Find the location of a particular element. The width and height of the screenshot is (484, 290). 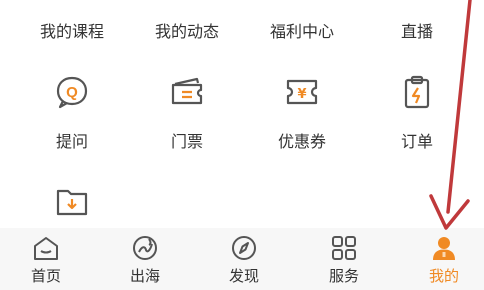

tab-discover-label: 发现 is located at coordinates (243, 276).